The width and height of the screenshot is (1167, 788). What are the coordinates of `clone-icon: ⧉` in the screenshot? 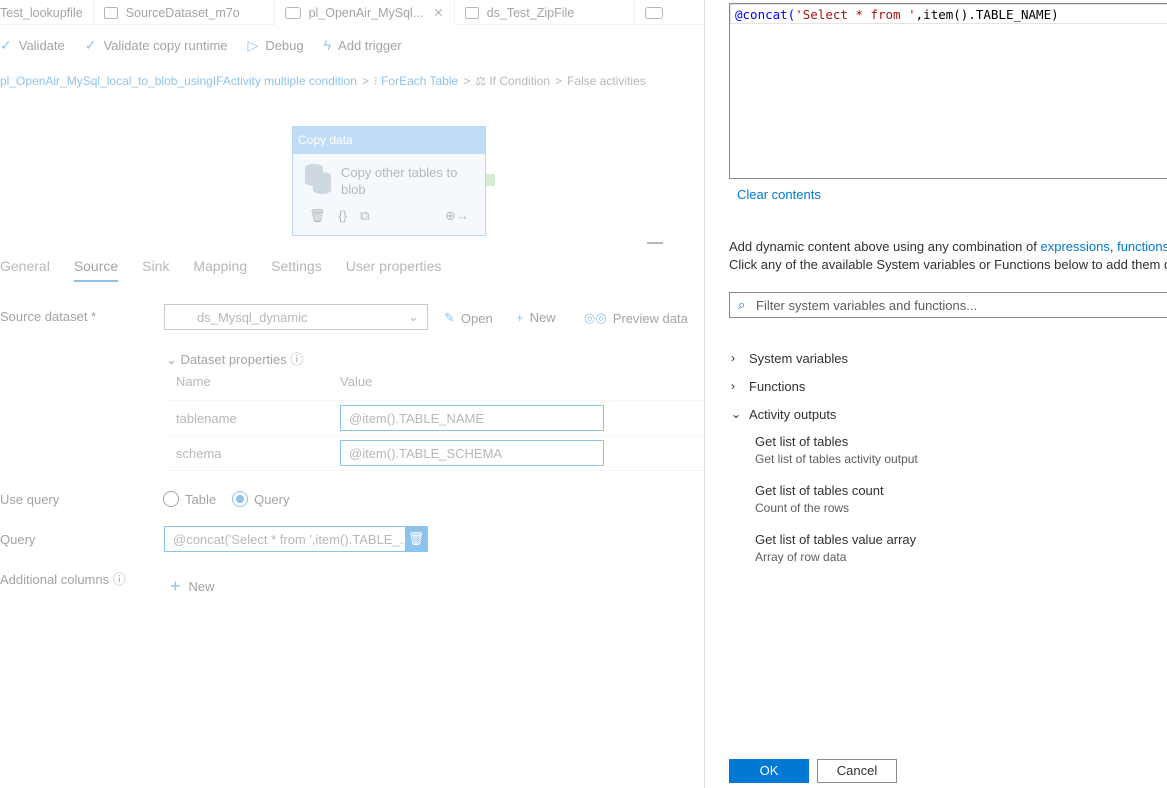 It's located at (364, 216).